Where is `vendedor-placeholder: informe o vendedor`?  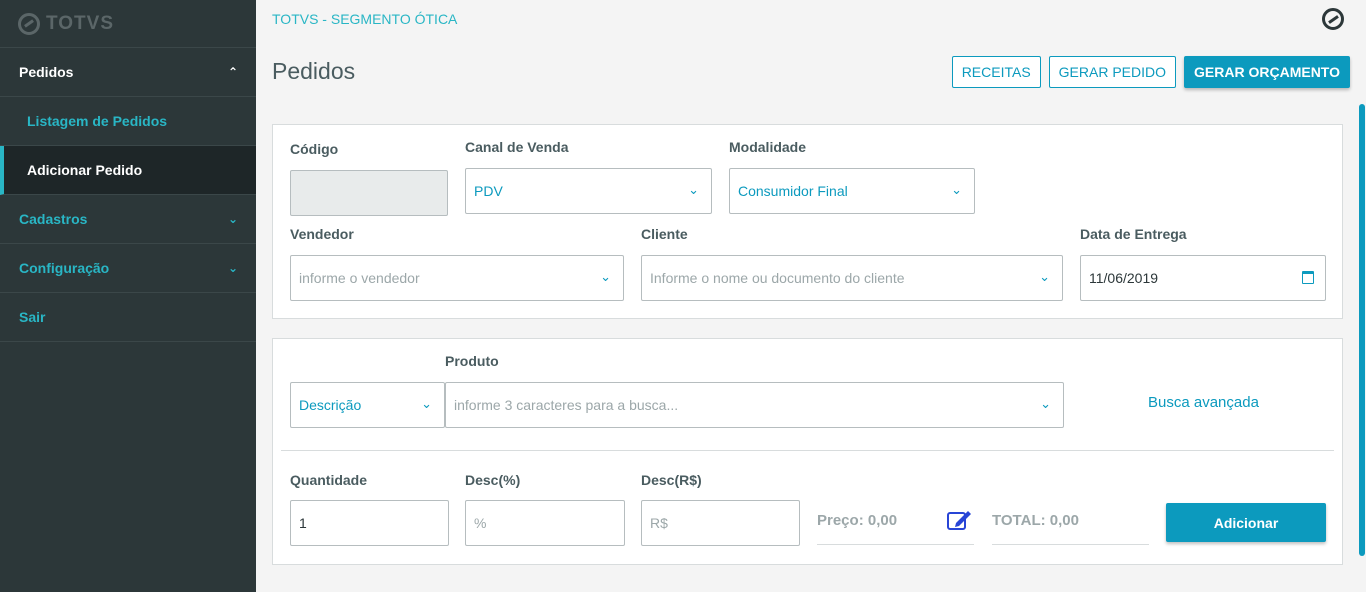 vendedor-placeholder: informe o vendedor is located at coordinates (359, 278).